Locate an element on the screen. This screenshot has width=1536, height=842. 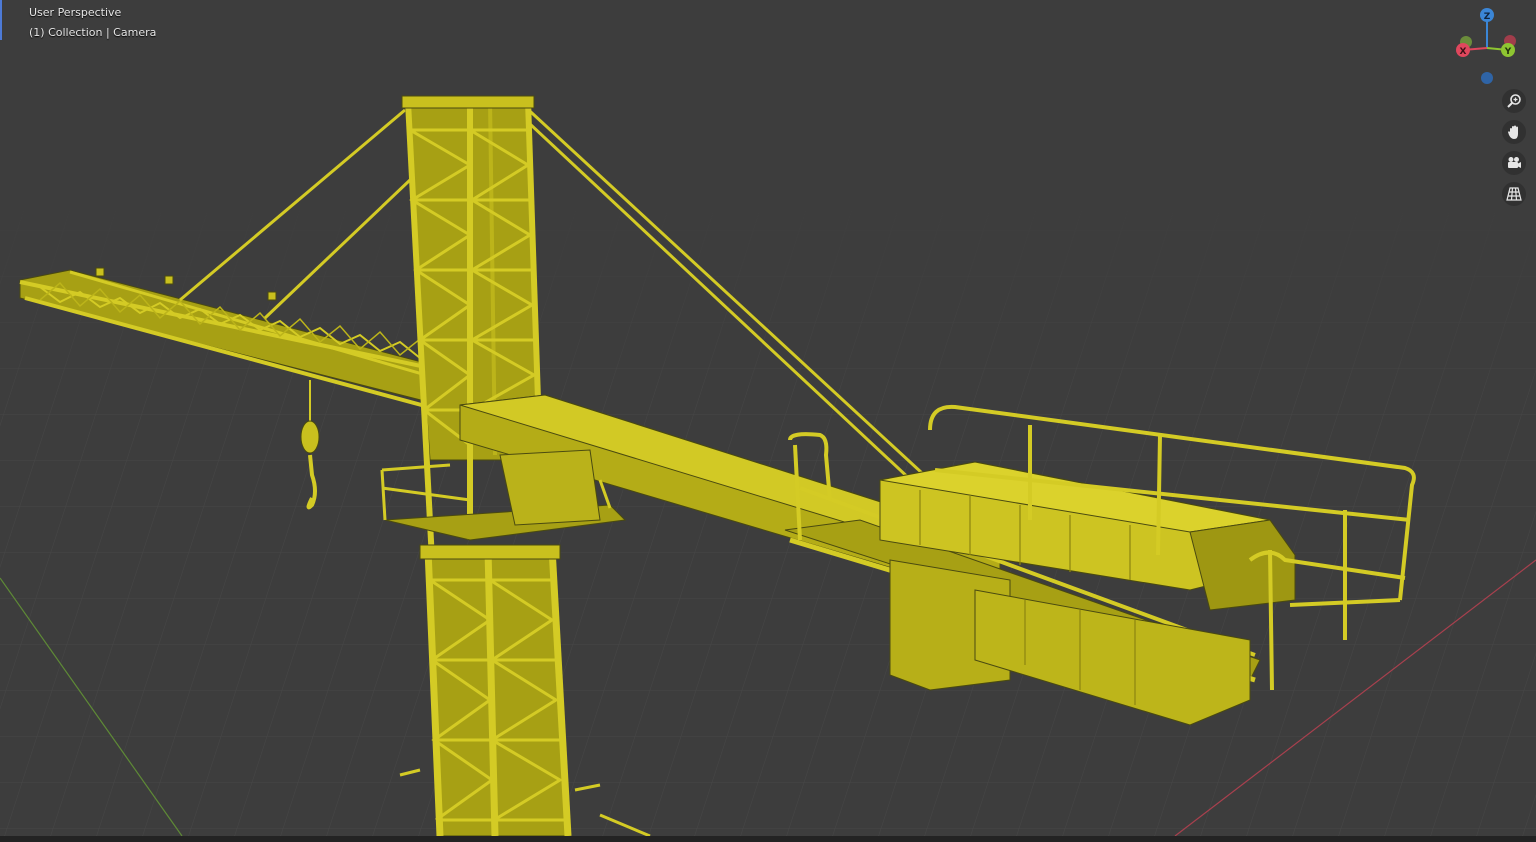
camera-view-icon is located at coordinates (1514, 162).